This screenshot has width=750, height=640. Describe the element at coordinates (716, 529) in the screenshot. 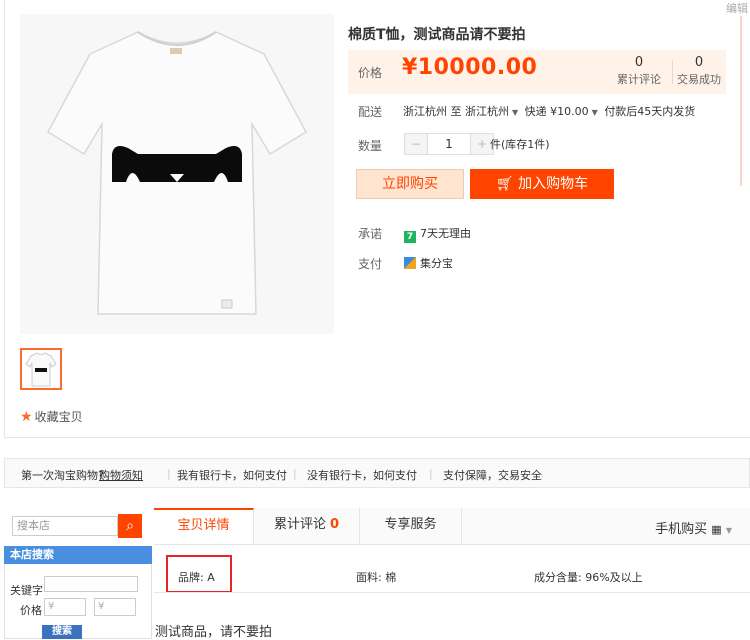

I see `qr-code-icon: ▦` at that location.